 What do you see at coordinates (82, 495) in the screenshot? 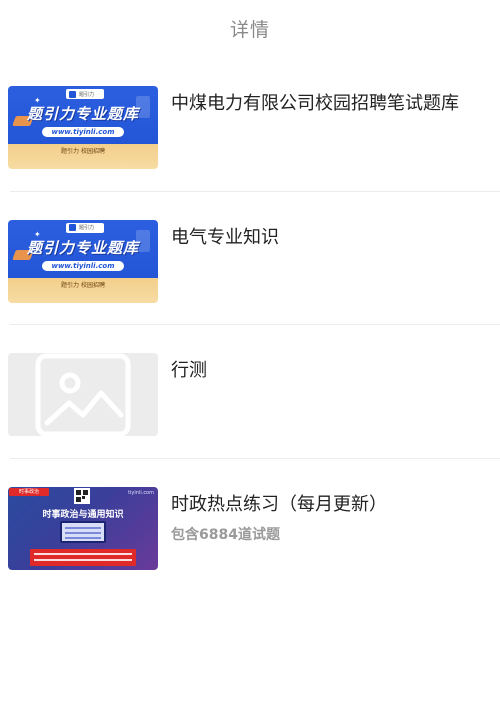
I see `qr-code-icon` at bounding box center [82, 495].